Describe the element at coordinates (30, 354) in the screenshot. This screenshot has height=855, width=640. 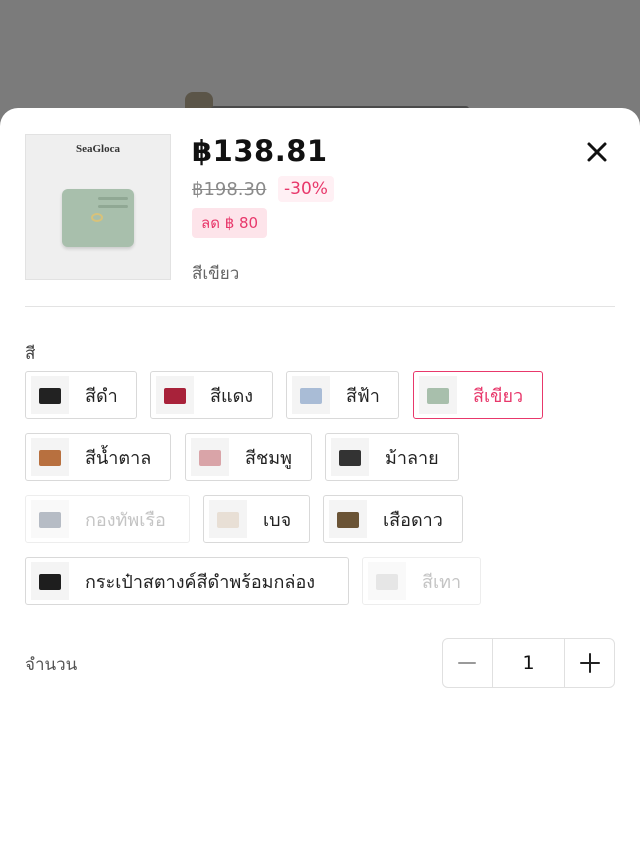
I see `color-section-label: สี` at that location.